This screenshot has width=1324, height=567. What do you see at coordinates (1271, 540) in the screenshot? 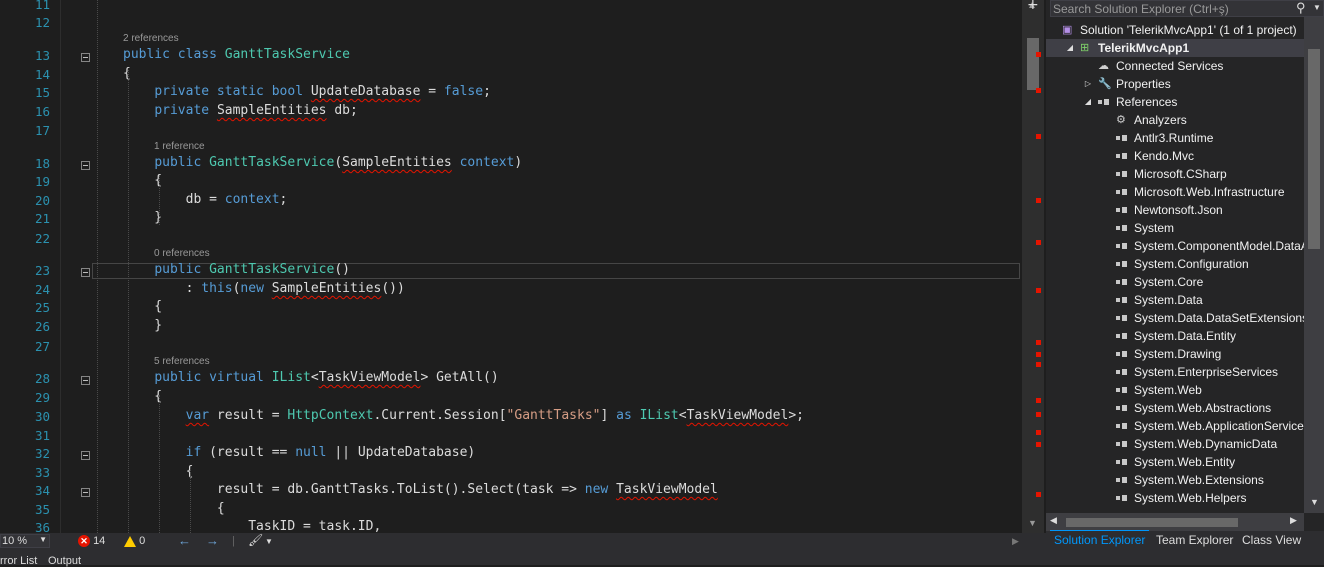
I see `tab-class-view: Class View` at bounding box center [1271, 540].